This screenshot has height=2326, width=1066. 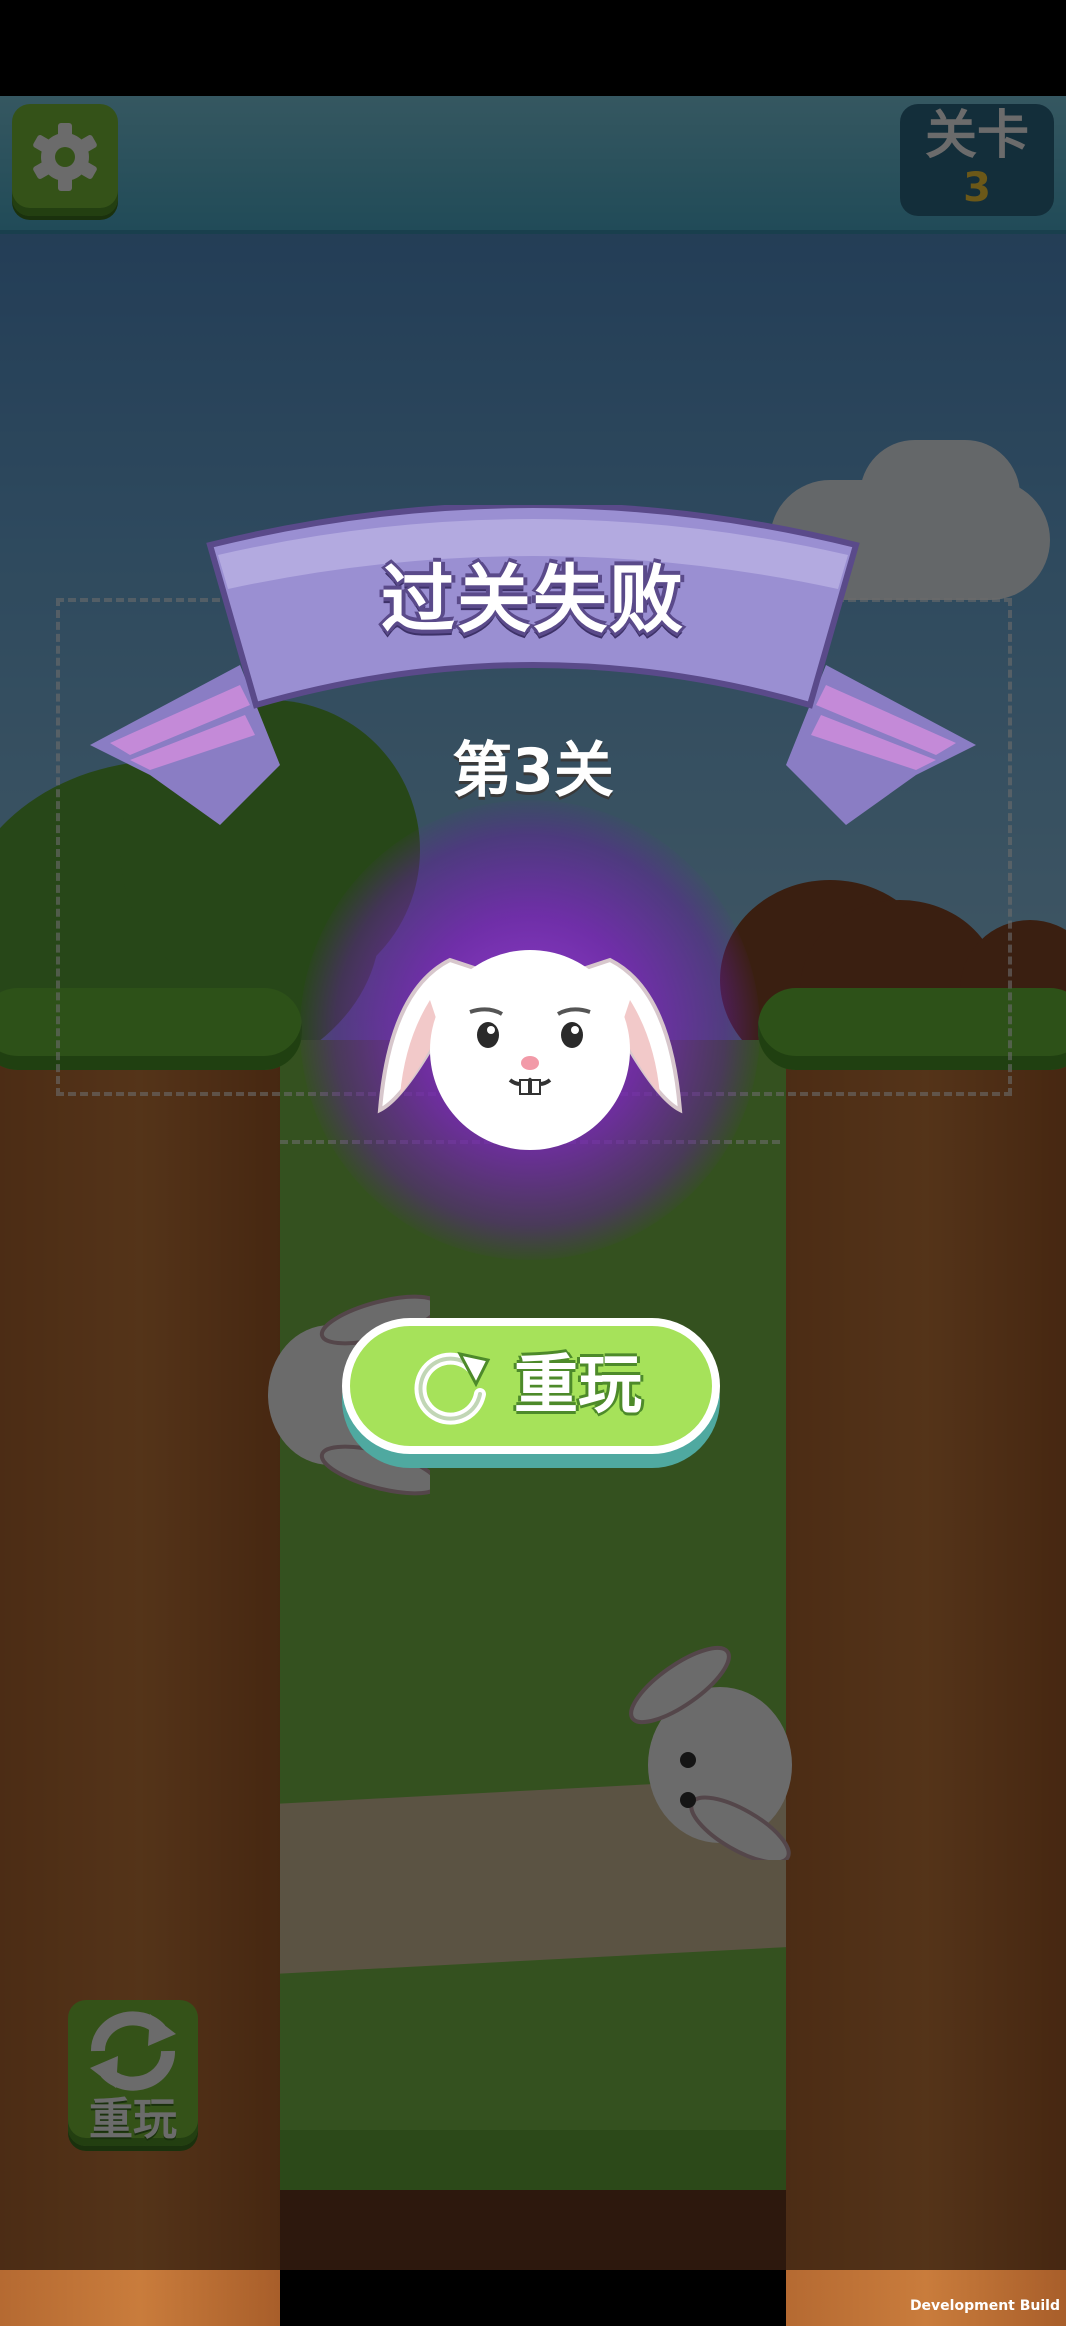 What do you see at coordinates (578, 1386) in the screenshot?
I see `replay-button-label: 重玩` at bounding box center [578, 1386].